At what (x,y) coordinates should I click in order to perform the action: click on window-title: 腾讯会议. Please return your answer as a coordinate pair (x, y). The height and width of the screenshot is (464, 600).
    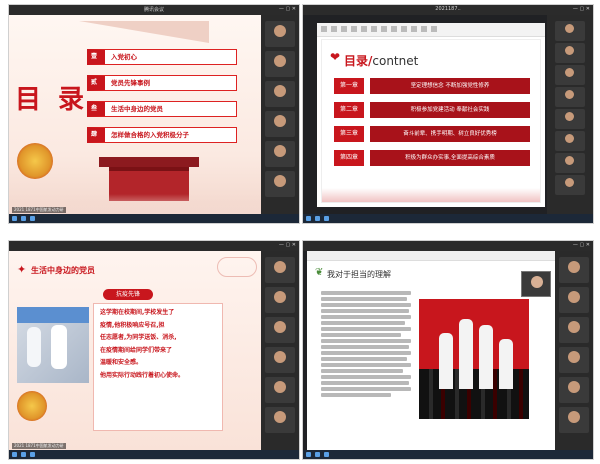
    Looking at the image, I should click on (154, 10).